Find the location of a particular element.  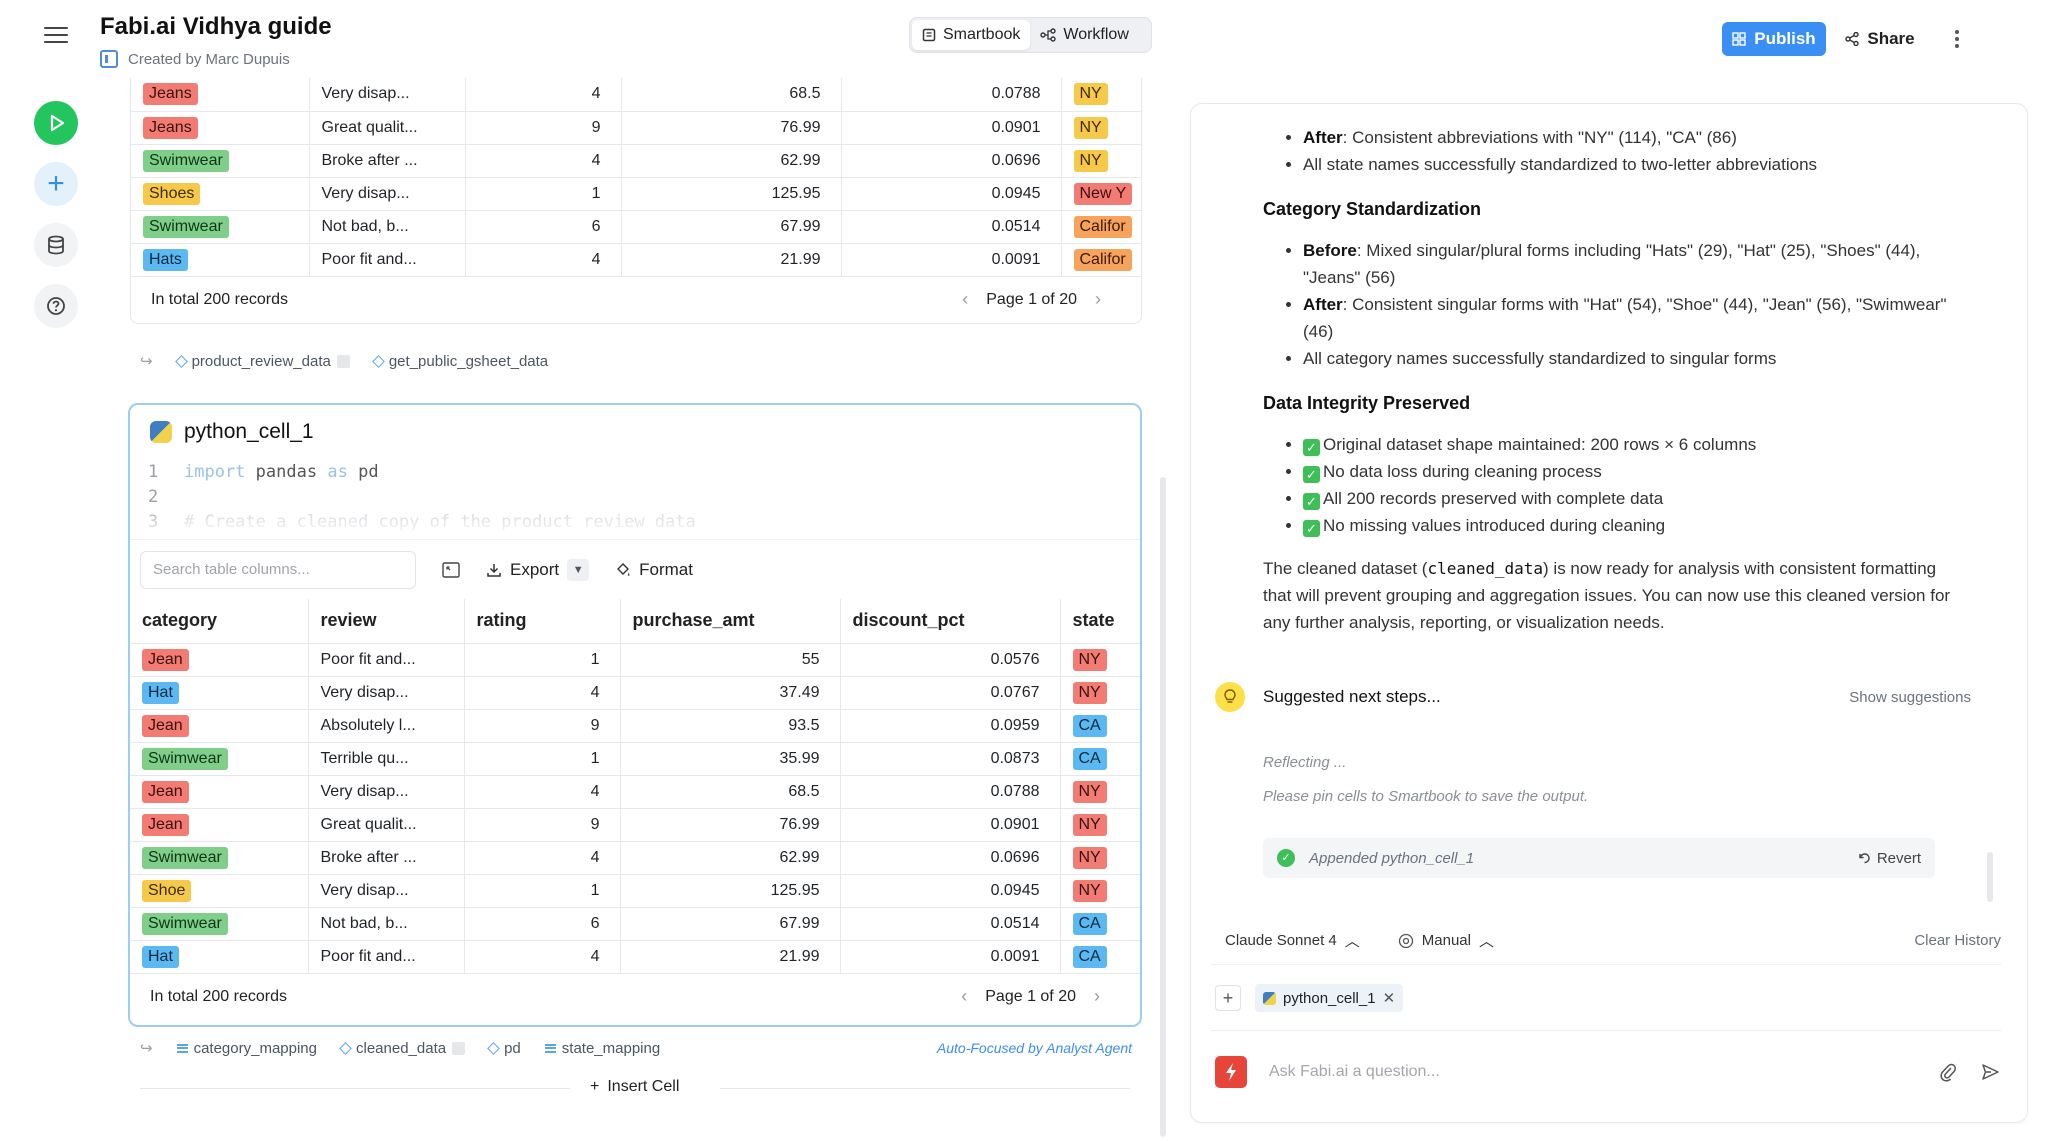

expand-button is located at coordinates (451, 569).